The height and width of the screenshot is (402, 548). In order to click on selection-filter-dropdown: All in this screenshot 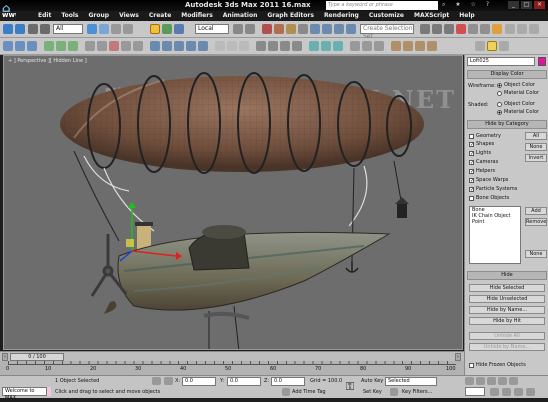, I will do `click(68, 29)`.